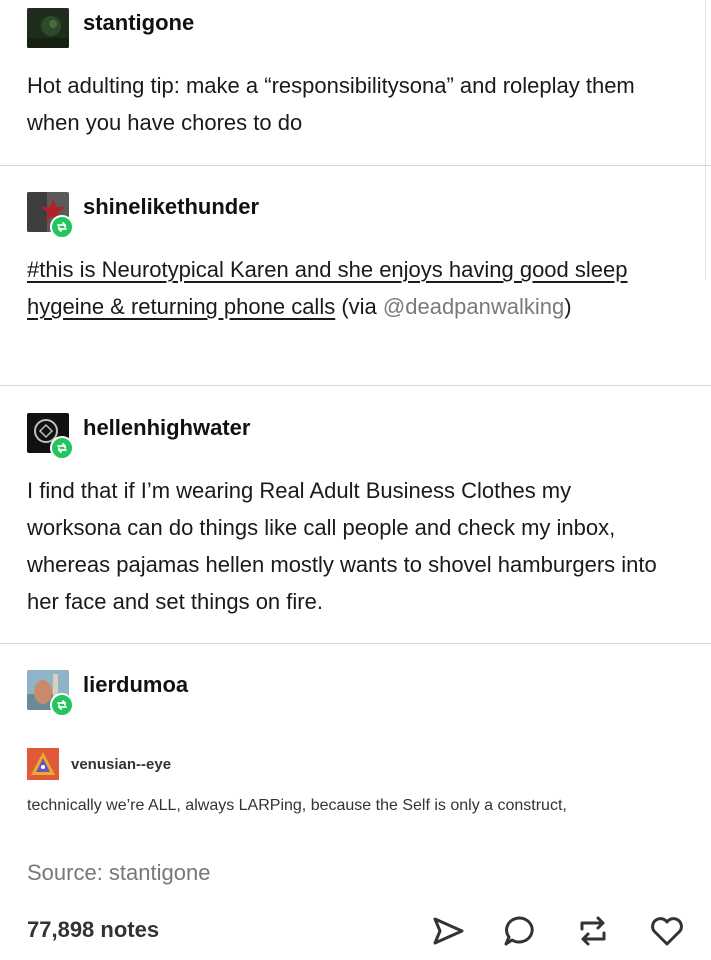 The height and width of the screenshot is (960, 711). Describe the element at coordinates (138, 23) in the screenshot. I see `username: stantigone` at that location.